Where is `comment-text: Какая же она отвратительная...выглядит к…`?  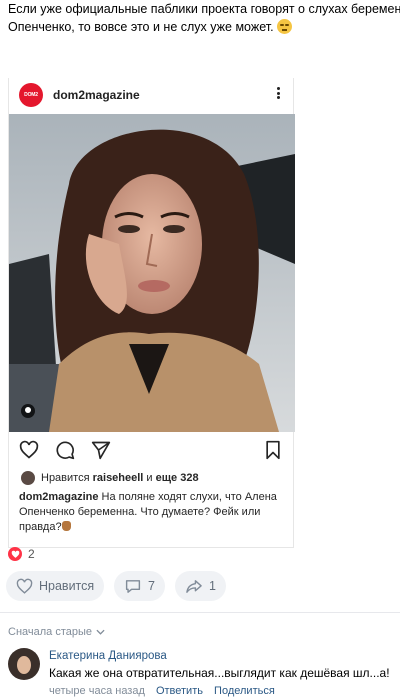 comment-text: Какая же она отвратительная...выглядит к… is located at coordinates (219, 673).